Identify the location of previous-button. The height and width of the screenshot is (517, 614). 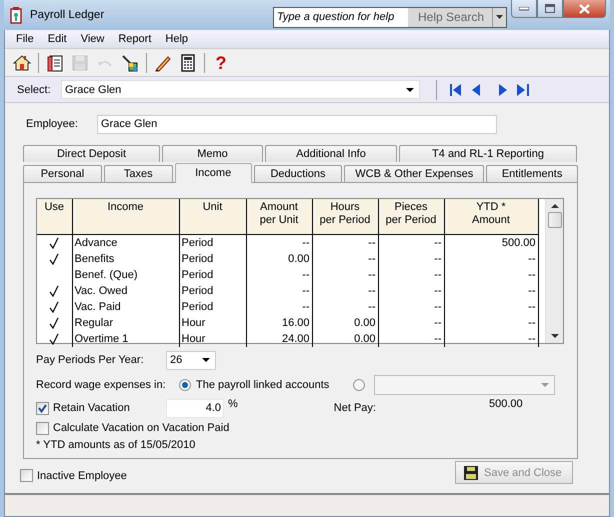
(476, 90).